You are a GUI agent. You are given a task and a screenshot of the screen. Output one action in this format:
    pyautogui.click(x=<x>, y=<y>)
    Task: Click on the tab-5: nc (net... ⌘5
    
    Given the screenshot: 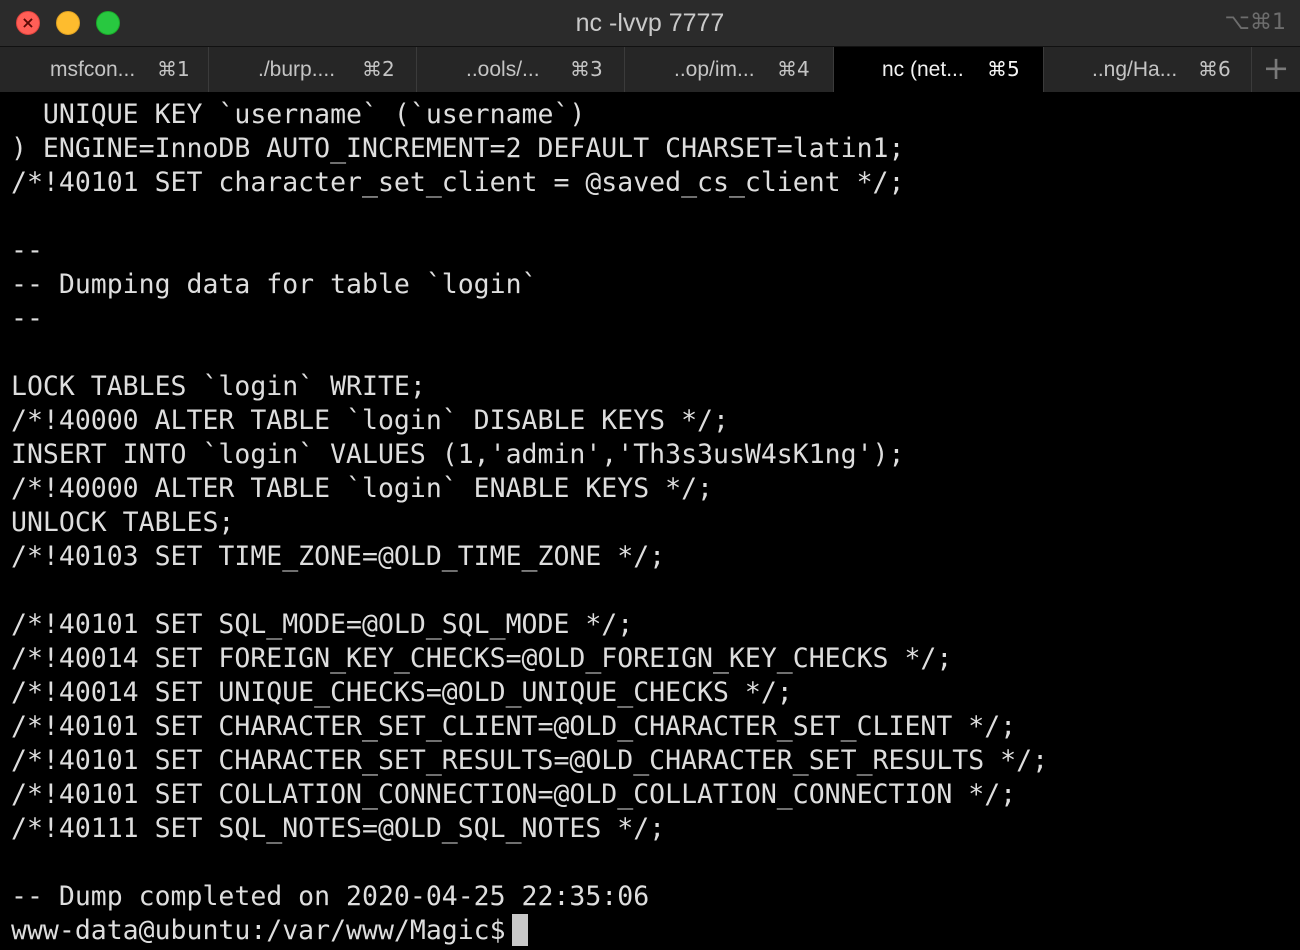 What is the action you would take?
    pyautogui.click(x=939, y=69)
    